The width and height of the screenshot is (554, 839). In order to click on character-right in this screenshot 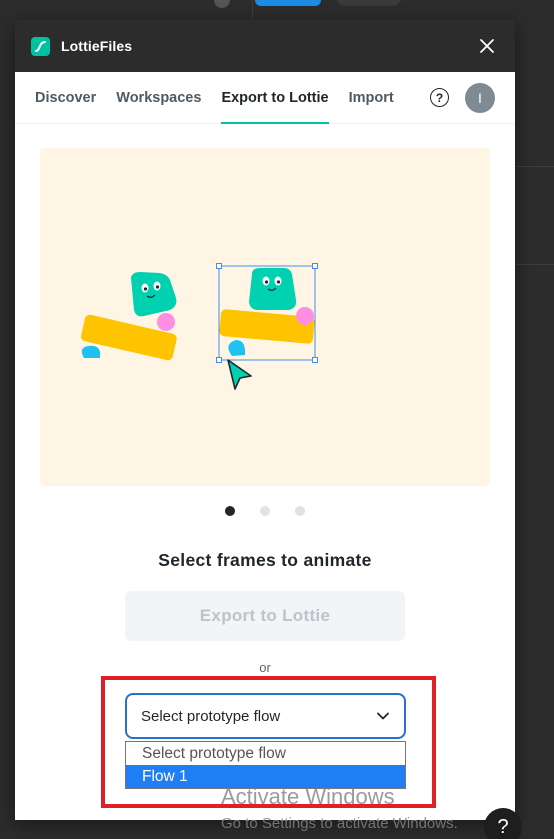, I will do `click(267, 326)`.